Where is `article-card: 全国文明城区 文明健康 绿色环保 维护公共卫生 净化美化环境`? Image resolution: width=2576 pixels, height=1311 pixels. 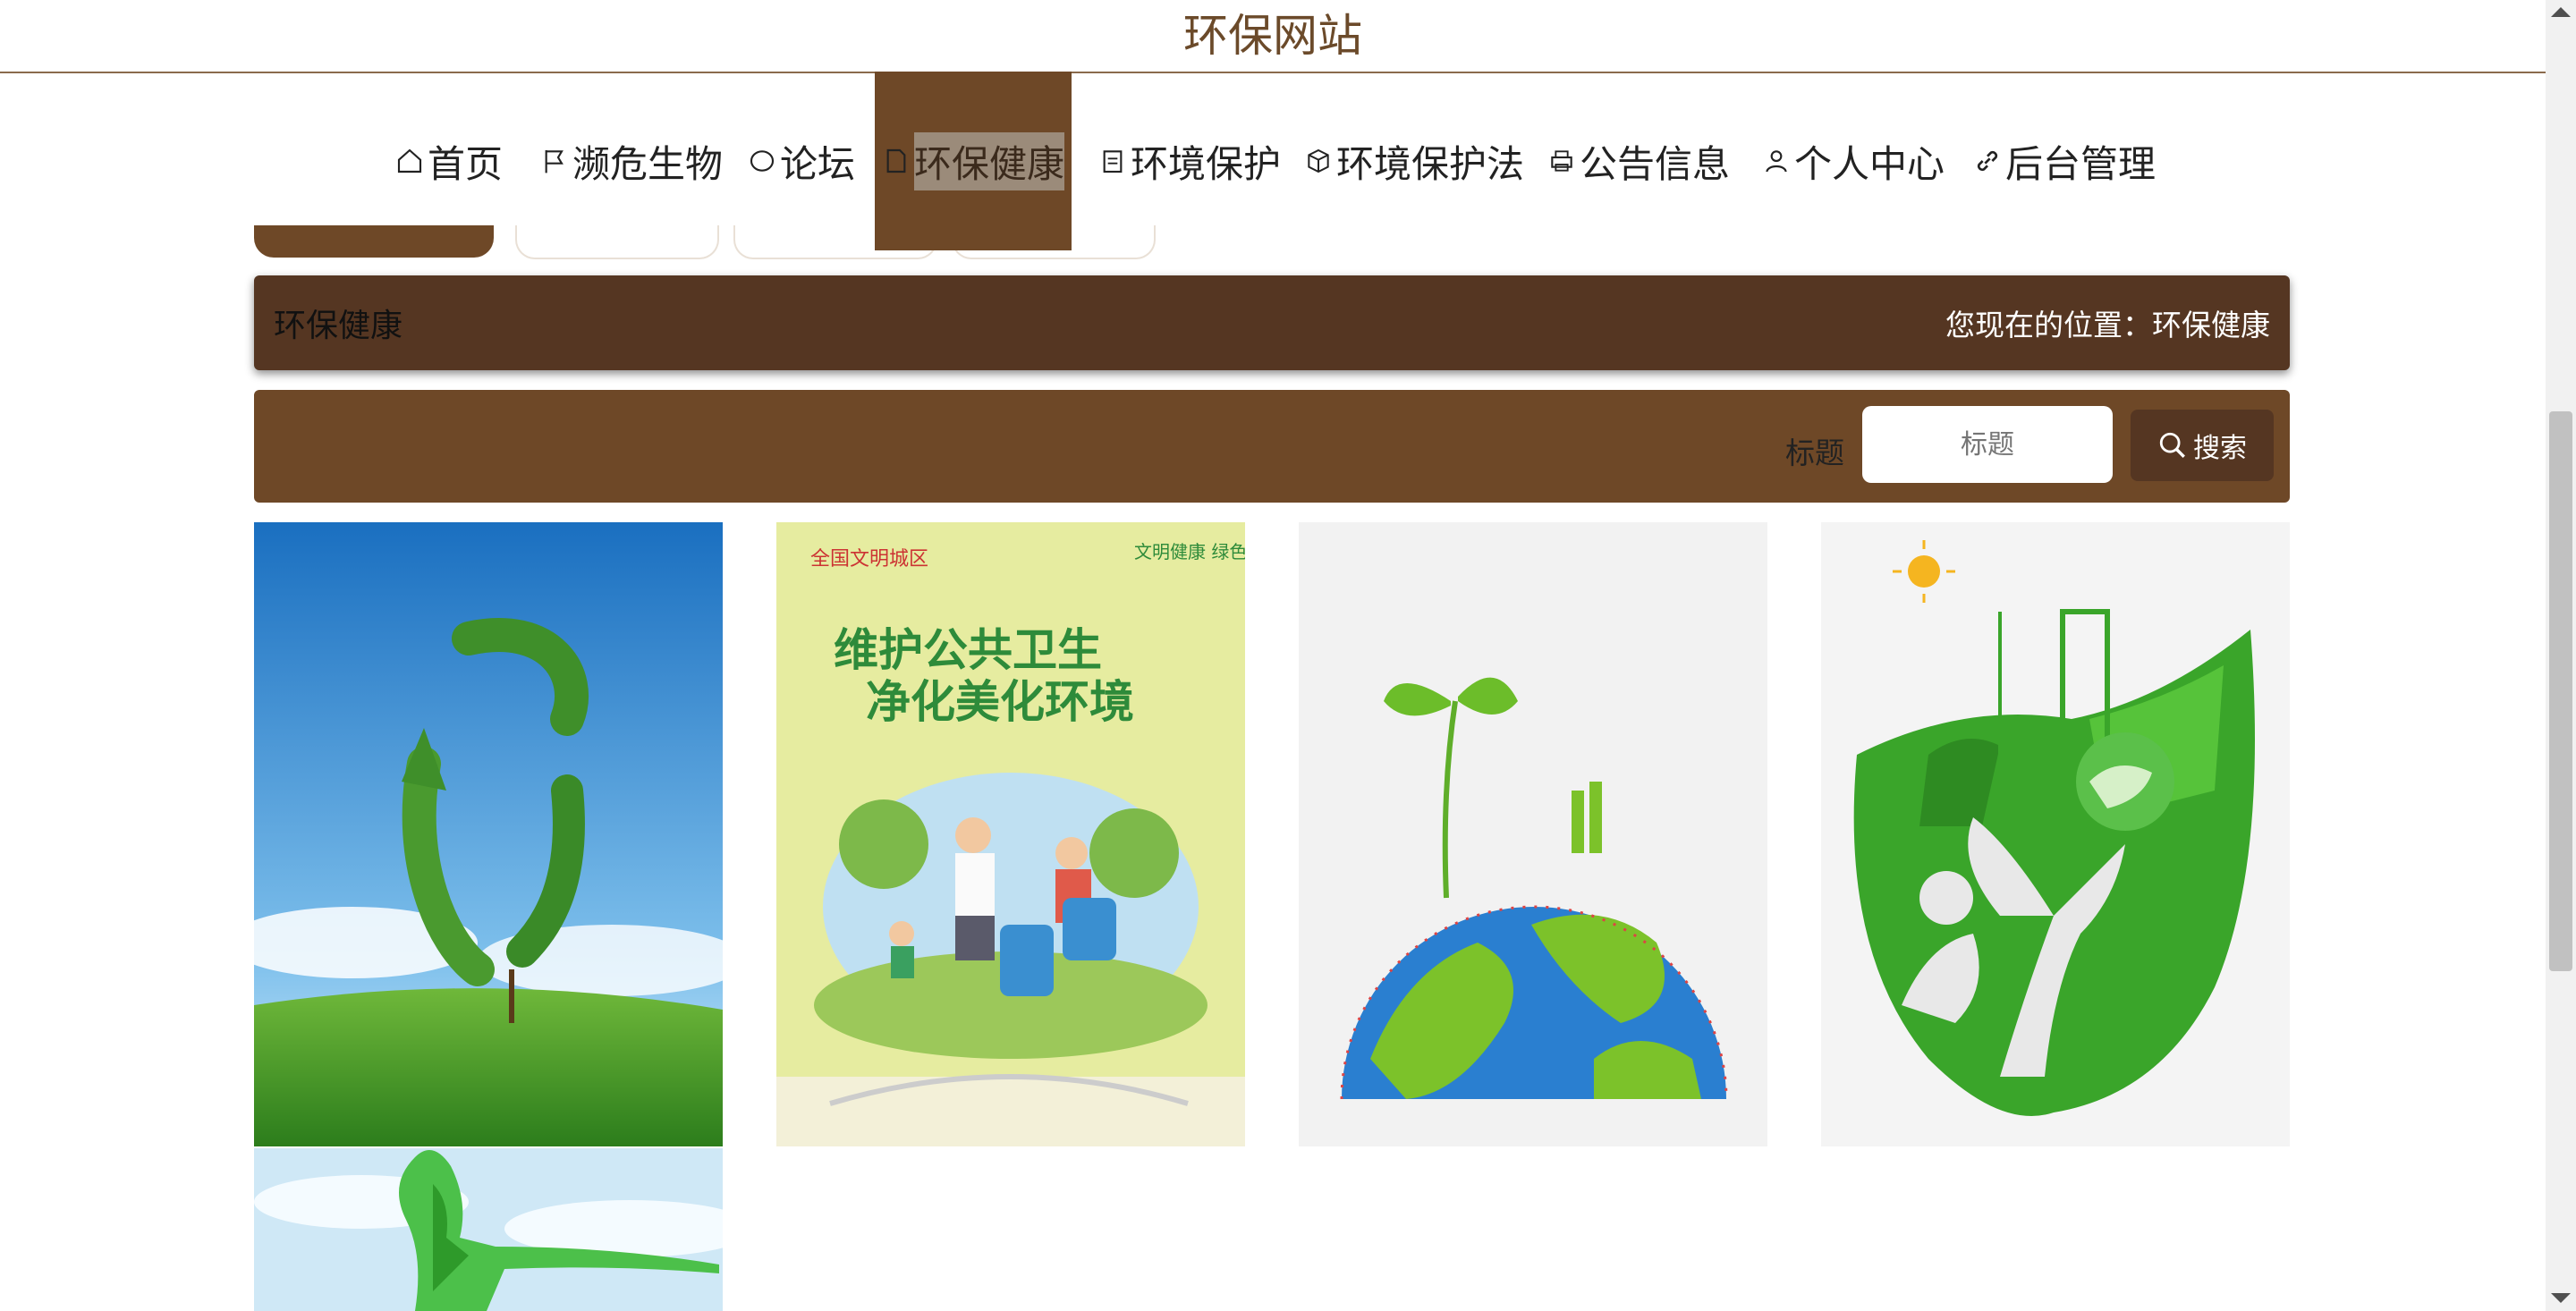 article-card: 全国文明城区 文明健康 绿色环保 维护公共卫生 净化美化环境 is located at coordinates (1010, 834).